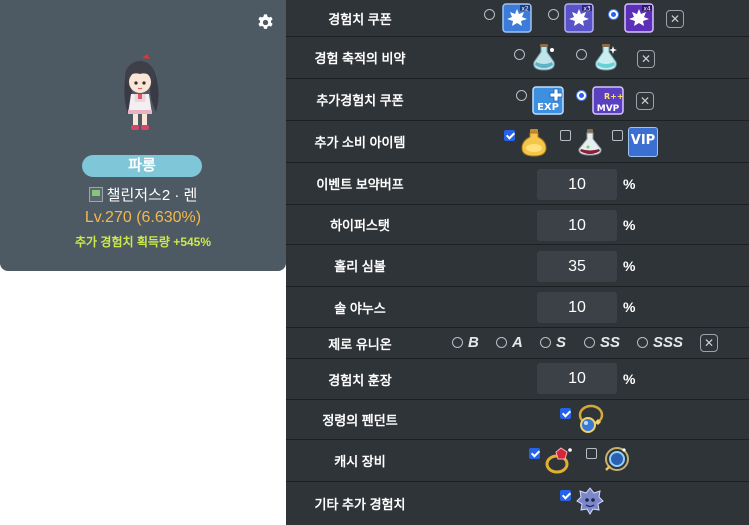 The image size is (749, 525). I want to click on grade-ss-label: SS, so click(610, 342).